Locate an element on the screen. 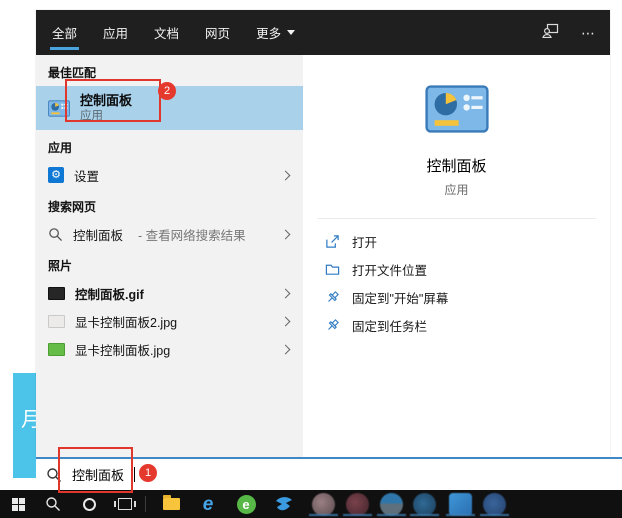 The image size is (622, 518). photo-jpg-label: 显卡控制面板.jpg is located at coordinates (123, 350).